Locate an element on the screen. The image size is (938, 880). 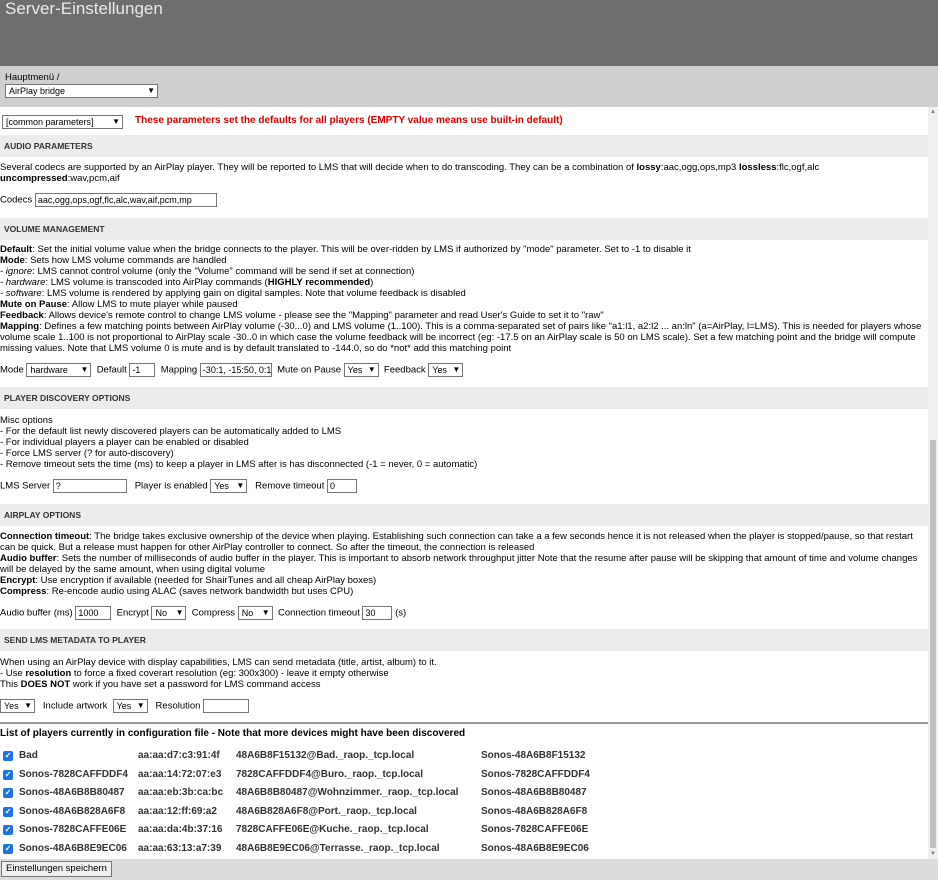
encrypt-select-value: No is located at coordinates (161, 613).